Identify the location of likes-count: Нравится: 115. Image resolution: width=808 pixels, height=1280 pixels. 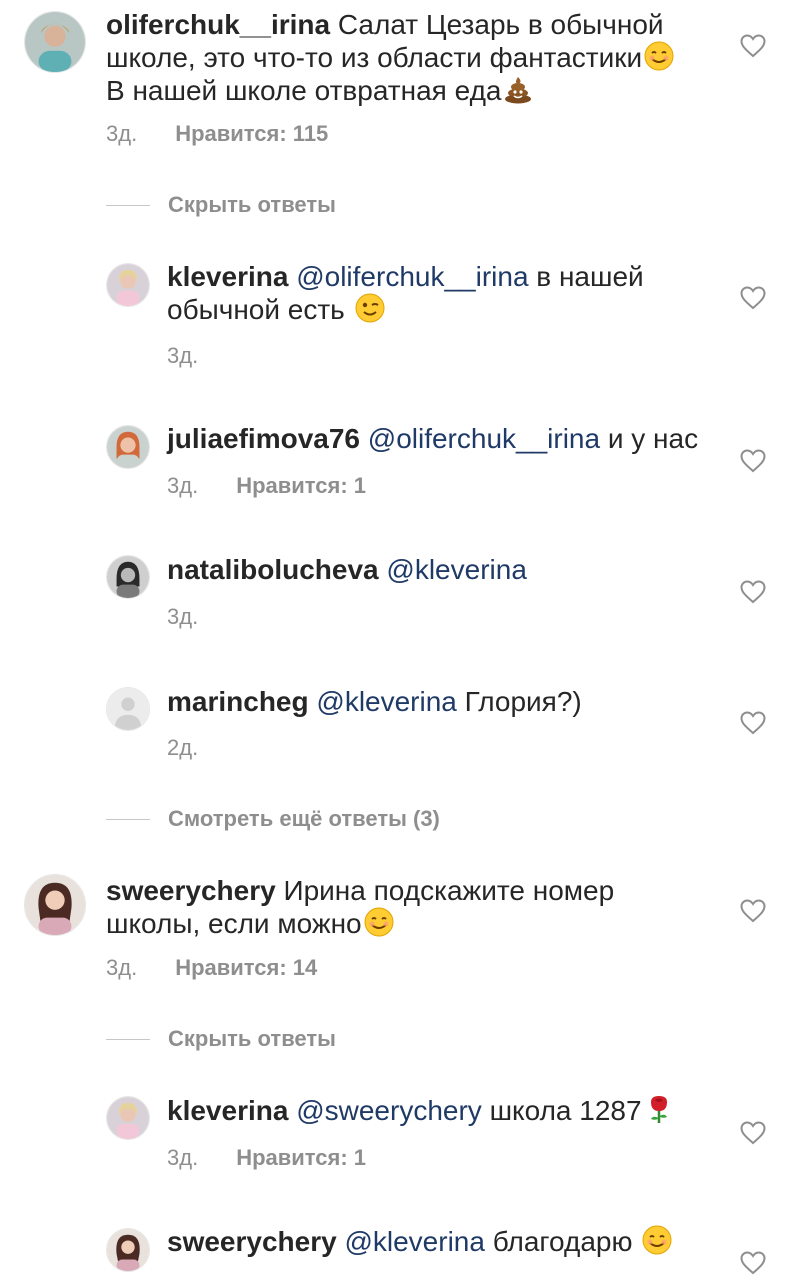
(251, 133).